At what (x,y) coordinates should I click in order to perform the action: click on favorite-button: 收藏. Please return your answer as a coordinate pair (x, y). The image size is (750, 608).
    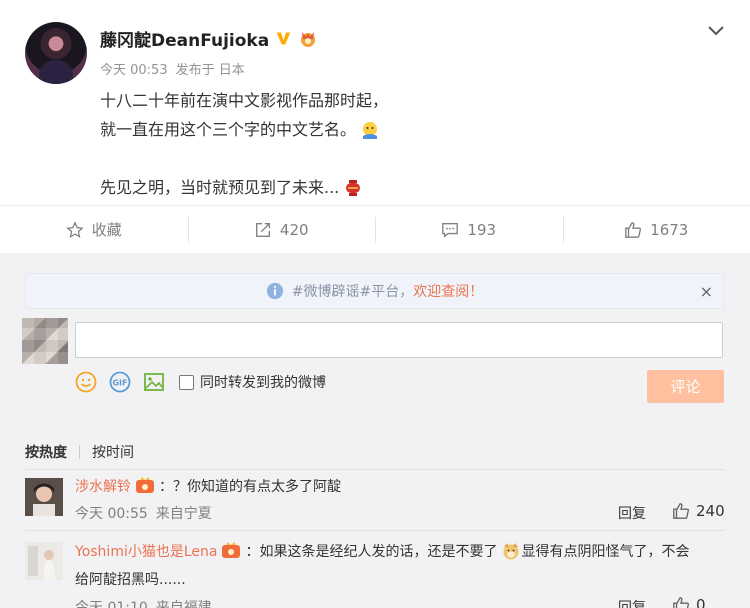
    Looking at the image, I should click on (94, 229).